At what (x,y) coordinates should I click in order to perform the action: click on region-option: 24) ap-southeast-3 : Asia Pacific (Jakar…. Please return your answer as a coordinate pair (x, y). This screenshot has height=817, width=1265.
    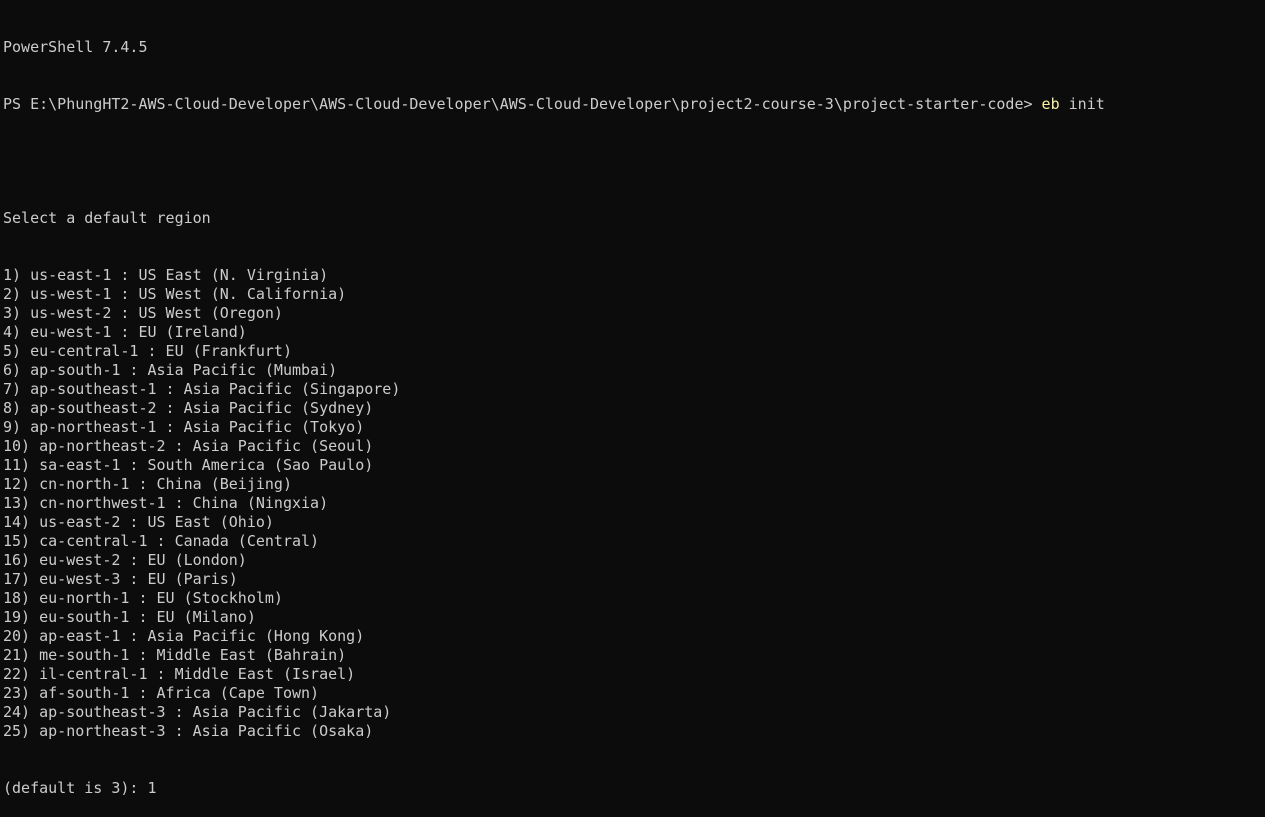
    Looking at the image, I should click on (197, 712).